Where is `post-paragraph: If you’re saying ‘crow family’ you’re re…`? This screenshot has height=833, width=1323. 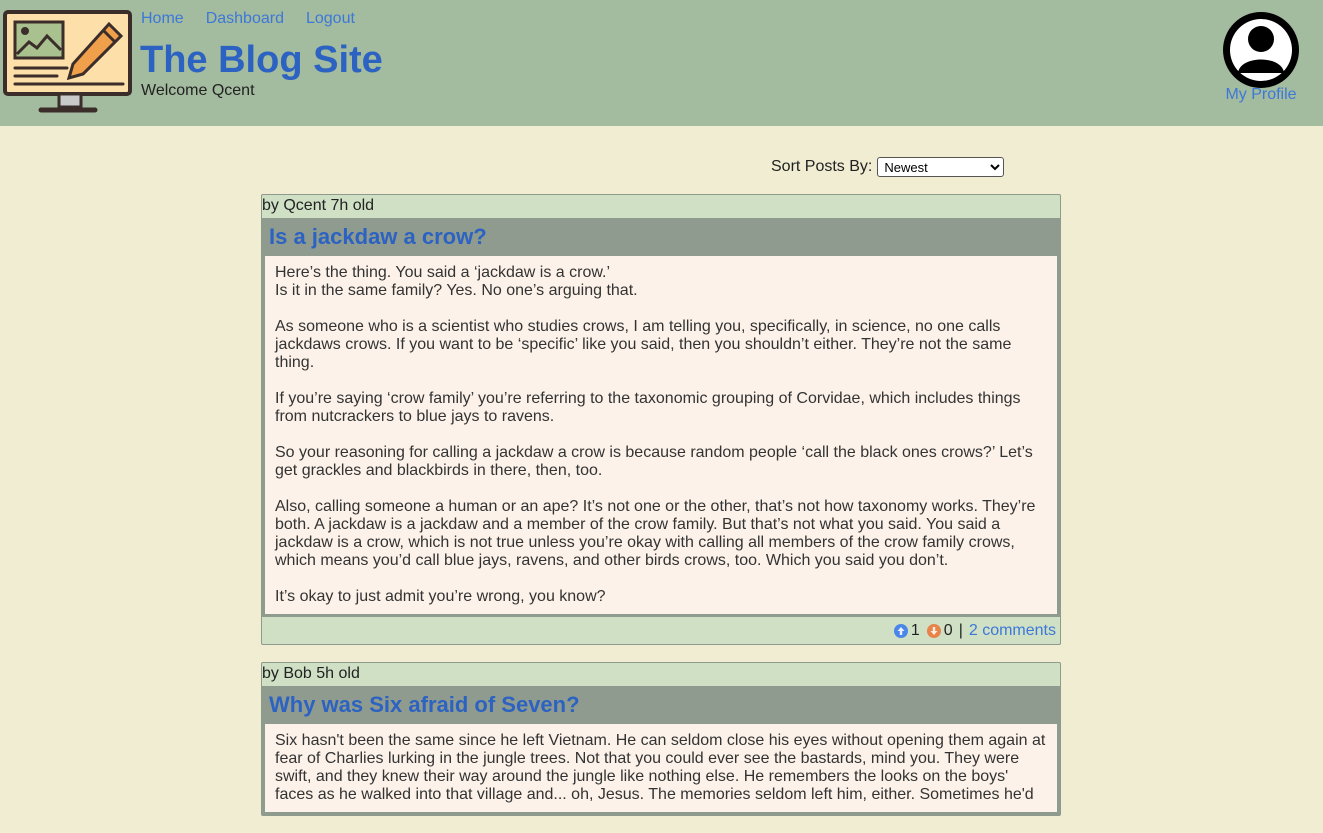
post-paragraph: If you’re saying ‘crow family’ you’re re… is located at coordinates (648, 407).